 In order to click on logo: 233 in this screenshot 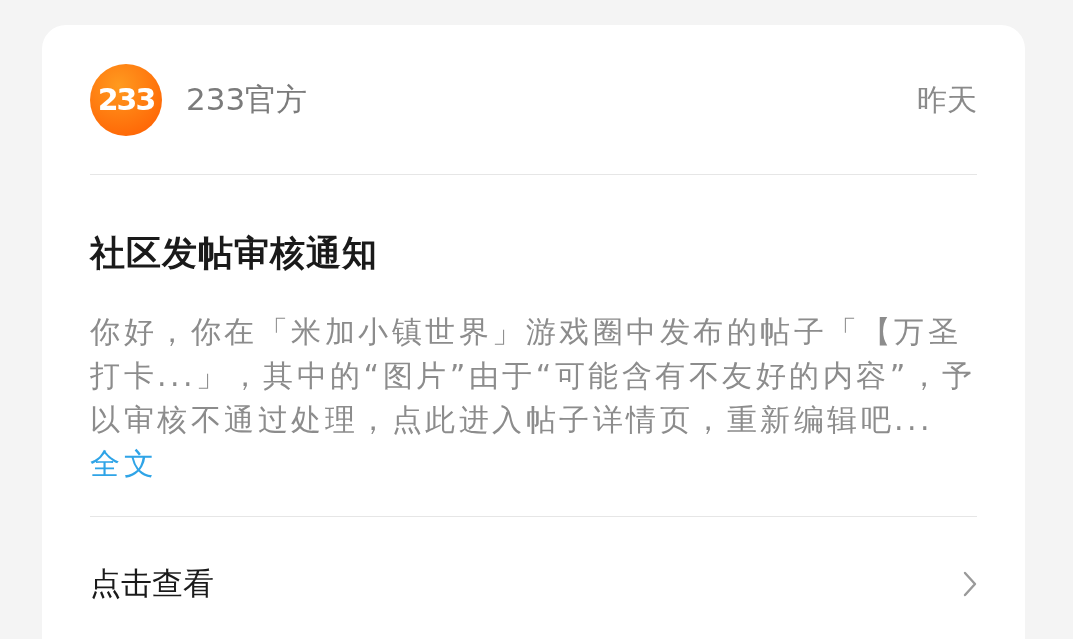, I will do `click(126, 99)`.